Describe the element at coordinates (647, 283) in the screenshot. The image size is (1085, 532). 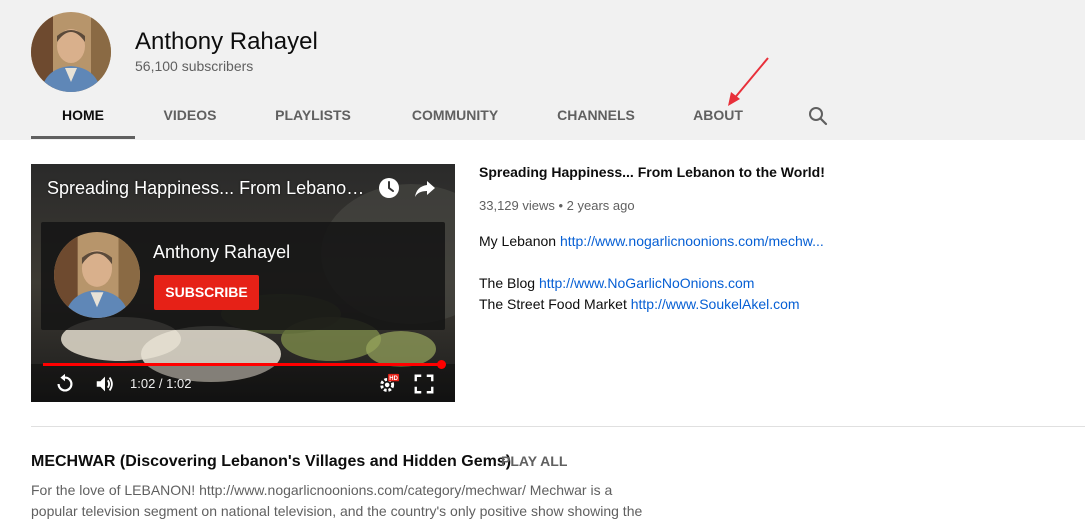
I see `description-link: http://www.NoGarlicNoOnions.com` at that location.